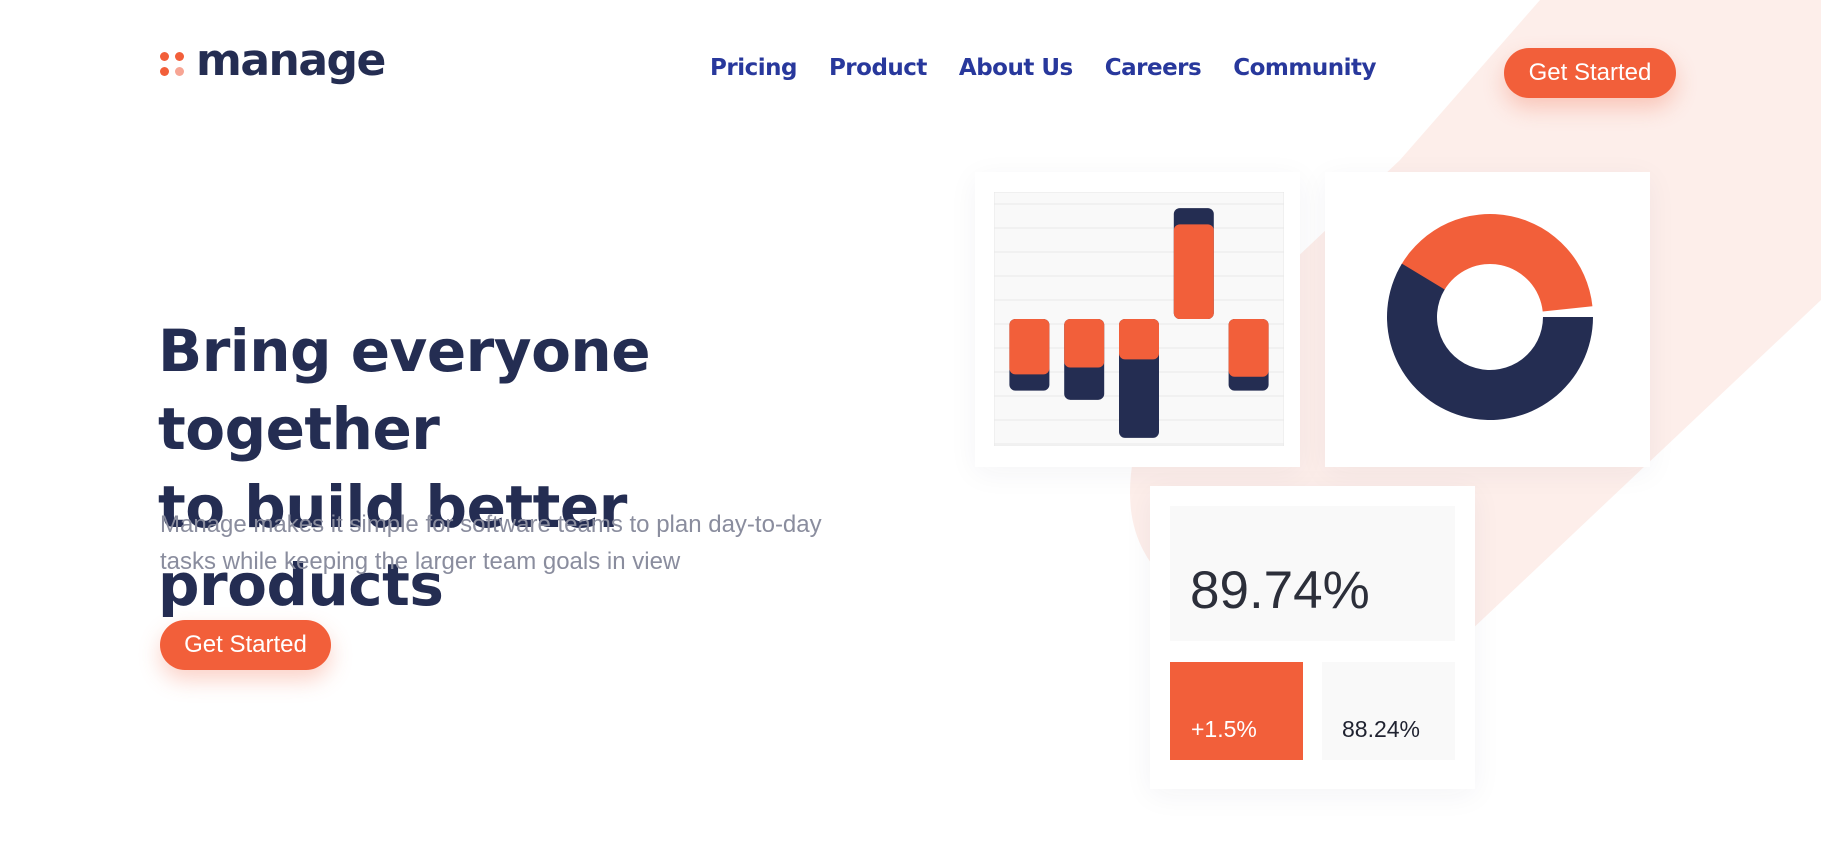  What do you see at coordinates (1224, 729) in the screenshot?
I see `stat-change-value: +1.5%` at bounding box center [1224, 729].